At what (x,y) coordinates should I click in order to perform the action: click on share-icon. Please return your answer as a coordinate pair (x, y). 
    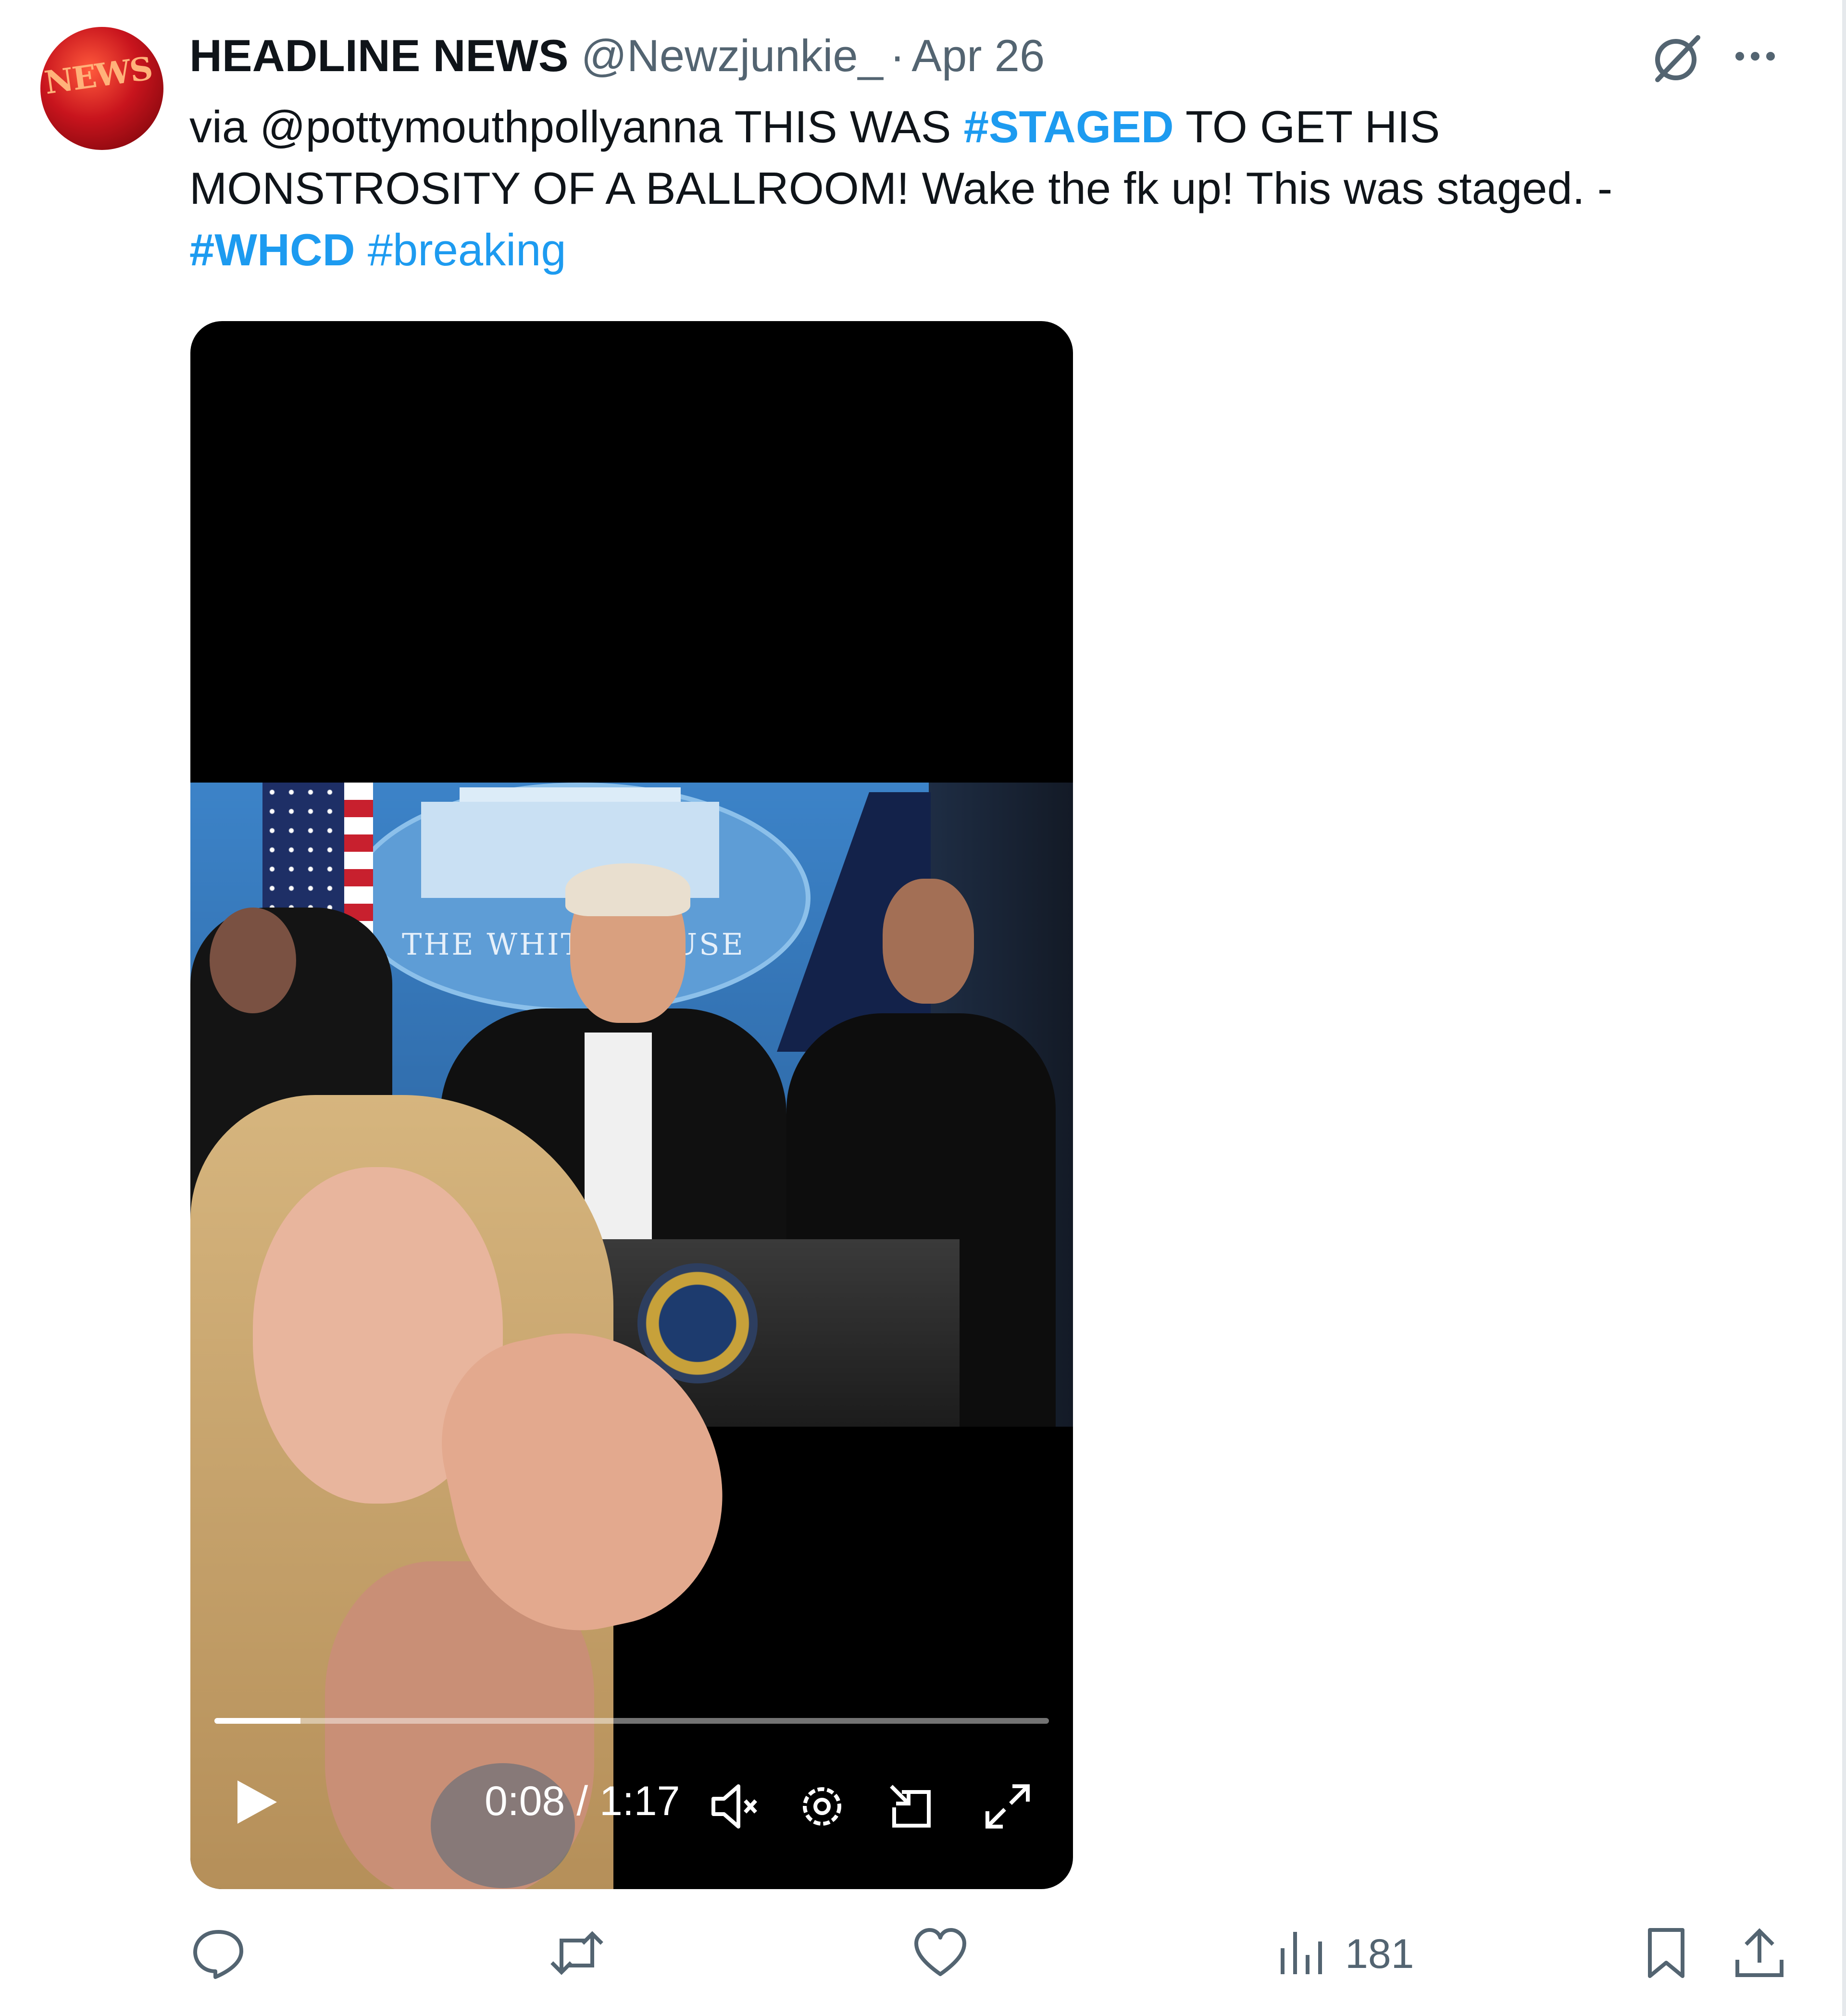
    Looking at the image, I should click on (1759, 1954).